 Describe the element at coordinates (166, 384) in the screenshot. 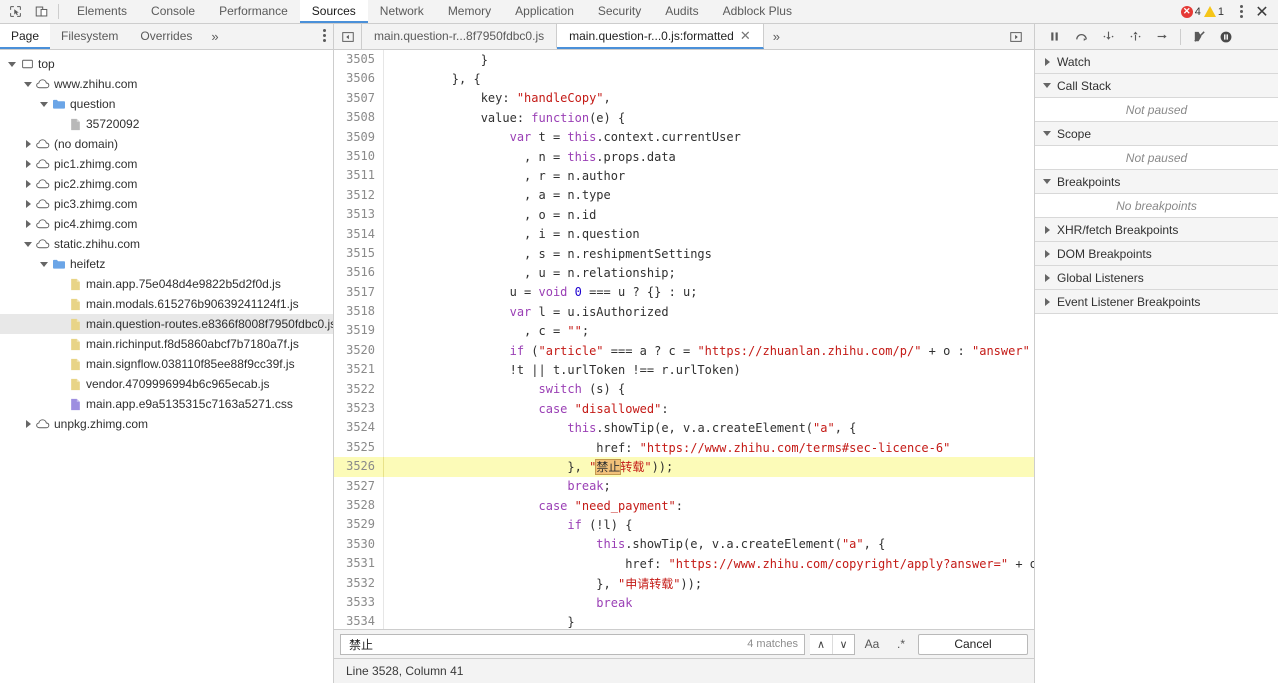

I see `tree-item: vendor.4709996994b6c965ecab.js` at that location.